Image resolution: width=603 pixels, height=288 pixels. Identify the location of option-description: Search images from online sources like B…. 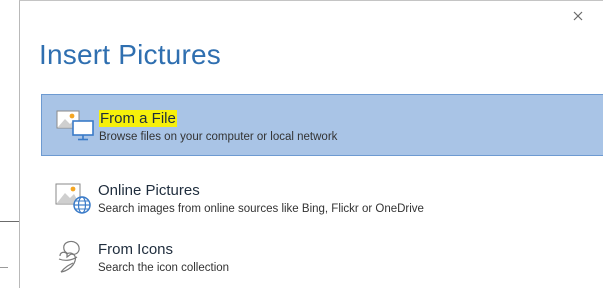
(261, 209).